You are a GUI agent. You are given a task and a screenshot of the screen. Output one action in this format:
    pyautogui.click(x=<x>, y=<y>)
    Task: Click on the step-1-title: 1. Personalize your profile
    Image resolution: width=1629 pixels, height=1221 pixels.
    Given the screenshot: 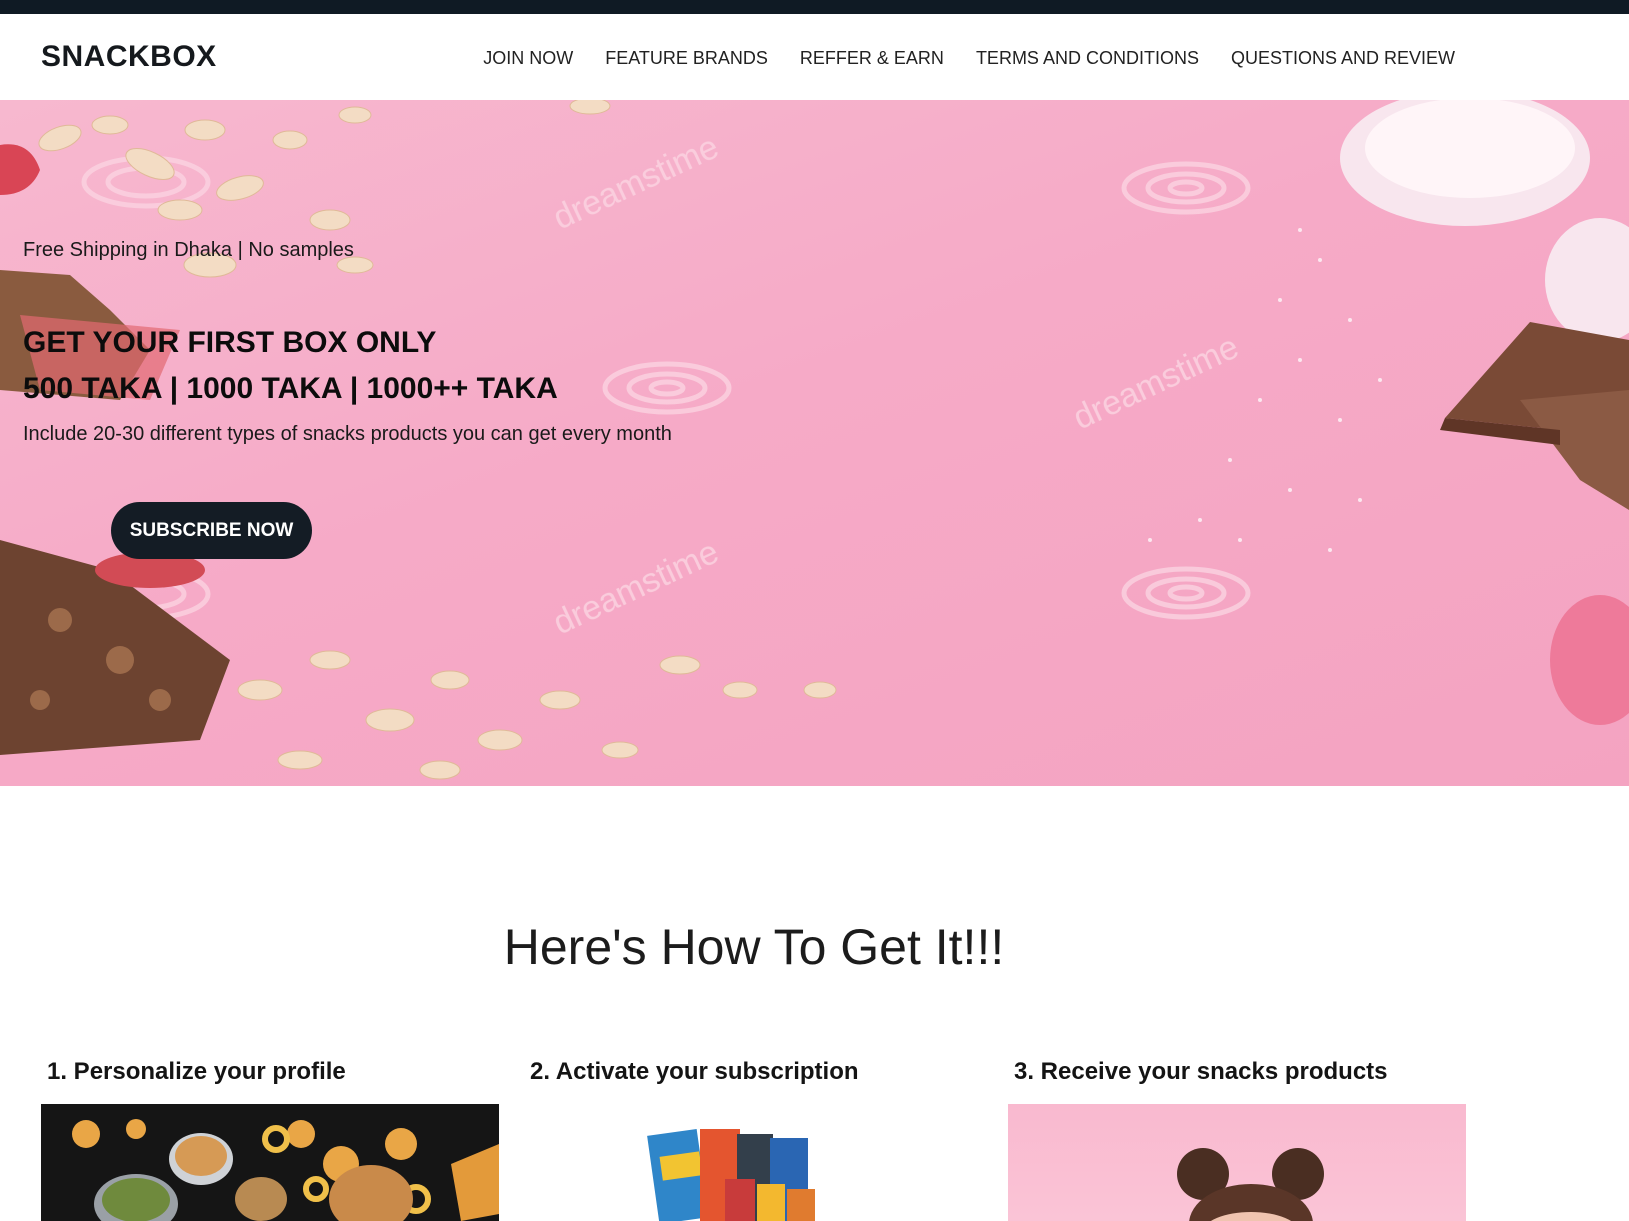 What is the action you would take?
    pyautogui.click(x=196, y=1071)
    